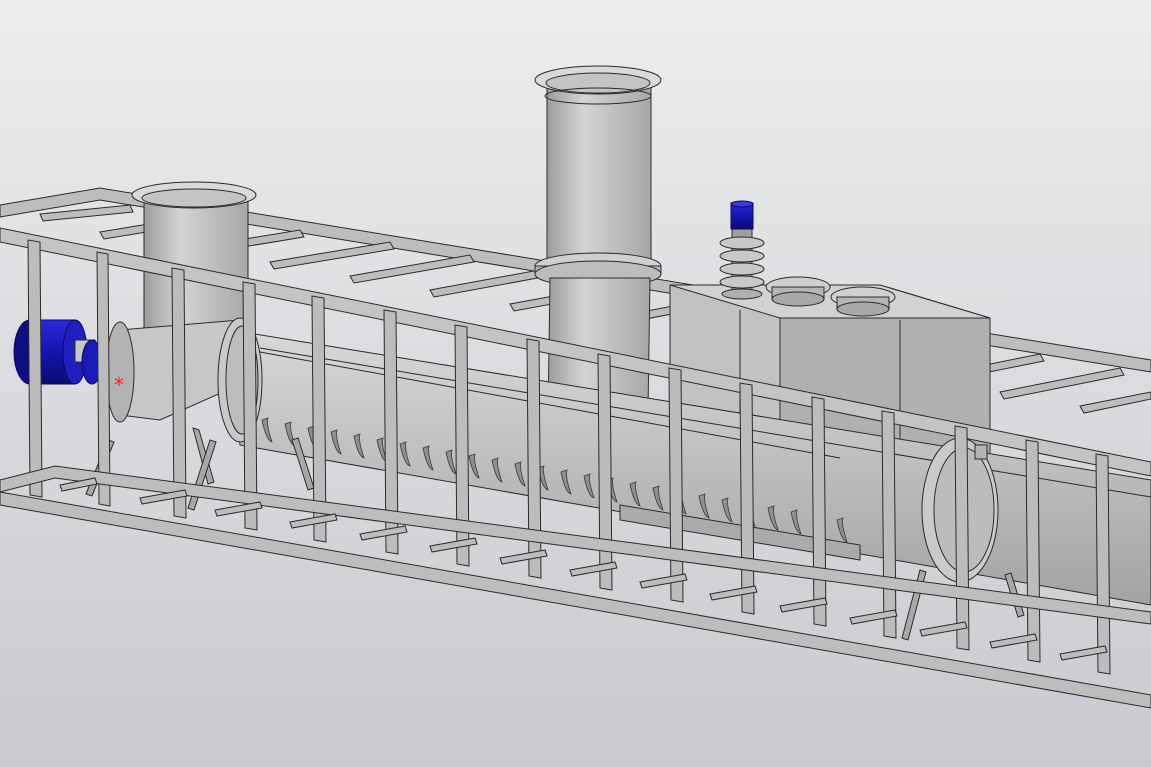 The image size is (1151, 767). Describe the element at coordinates (119, 385) in the screenshot. I see `origin-marker: *` at that location.